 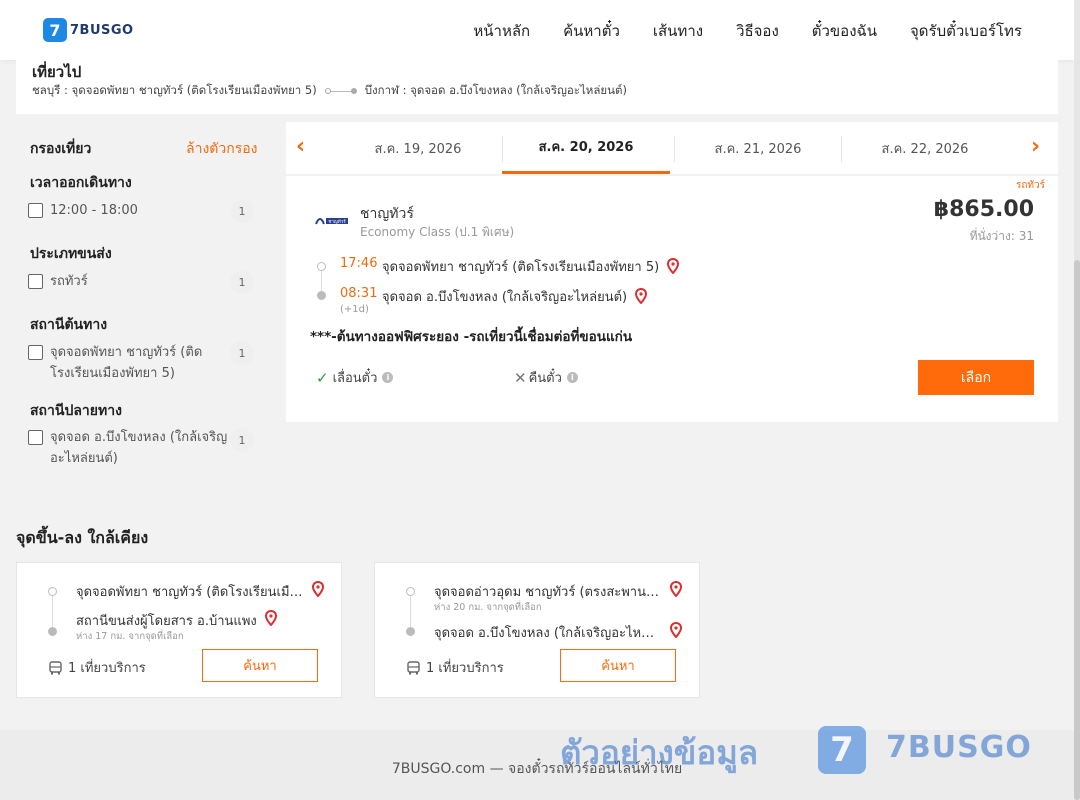 I want to click on filter-group-title: ประเภทขนส่ง, so click(x=71, y=254).